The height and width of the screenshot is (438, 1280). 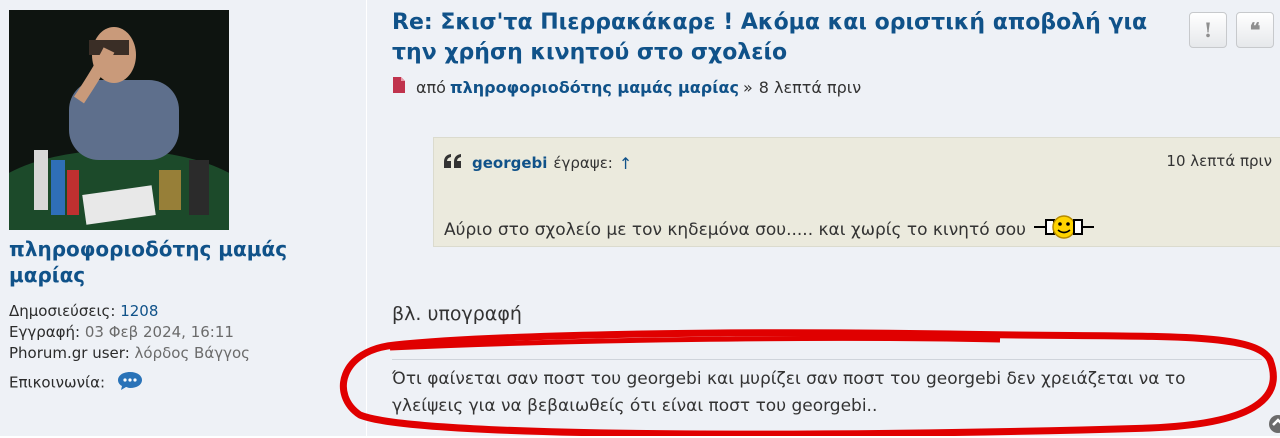 I want to click on quote-time: 10 λεπτά πριν, so click(x=1219, y=161).